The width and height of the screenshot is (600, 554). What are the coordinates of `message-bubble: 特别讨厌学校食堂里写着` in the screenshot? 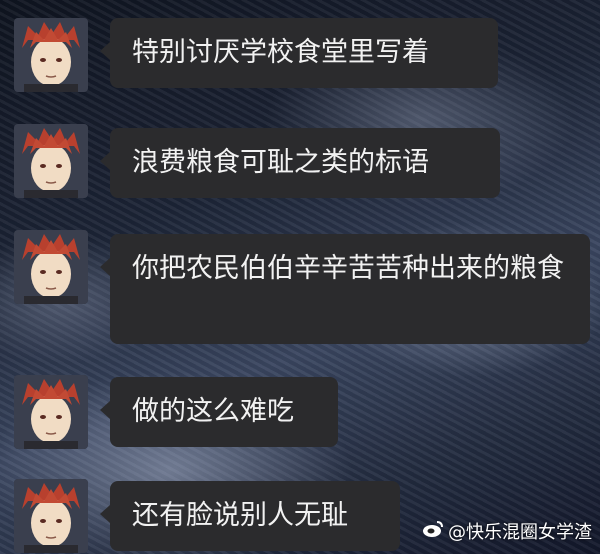 It's located at (299, 53).